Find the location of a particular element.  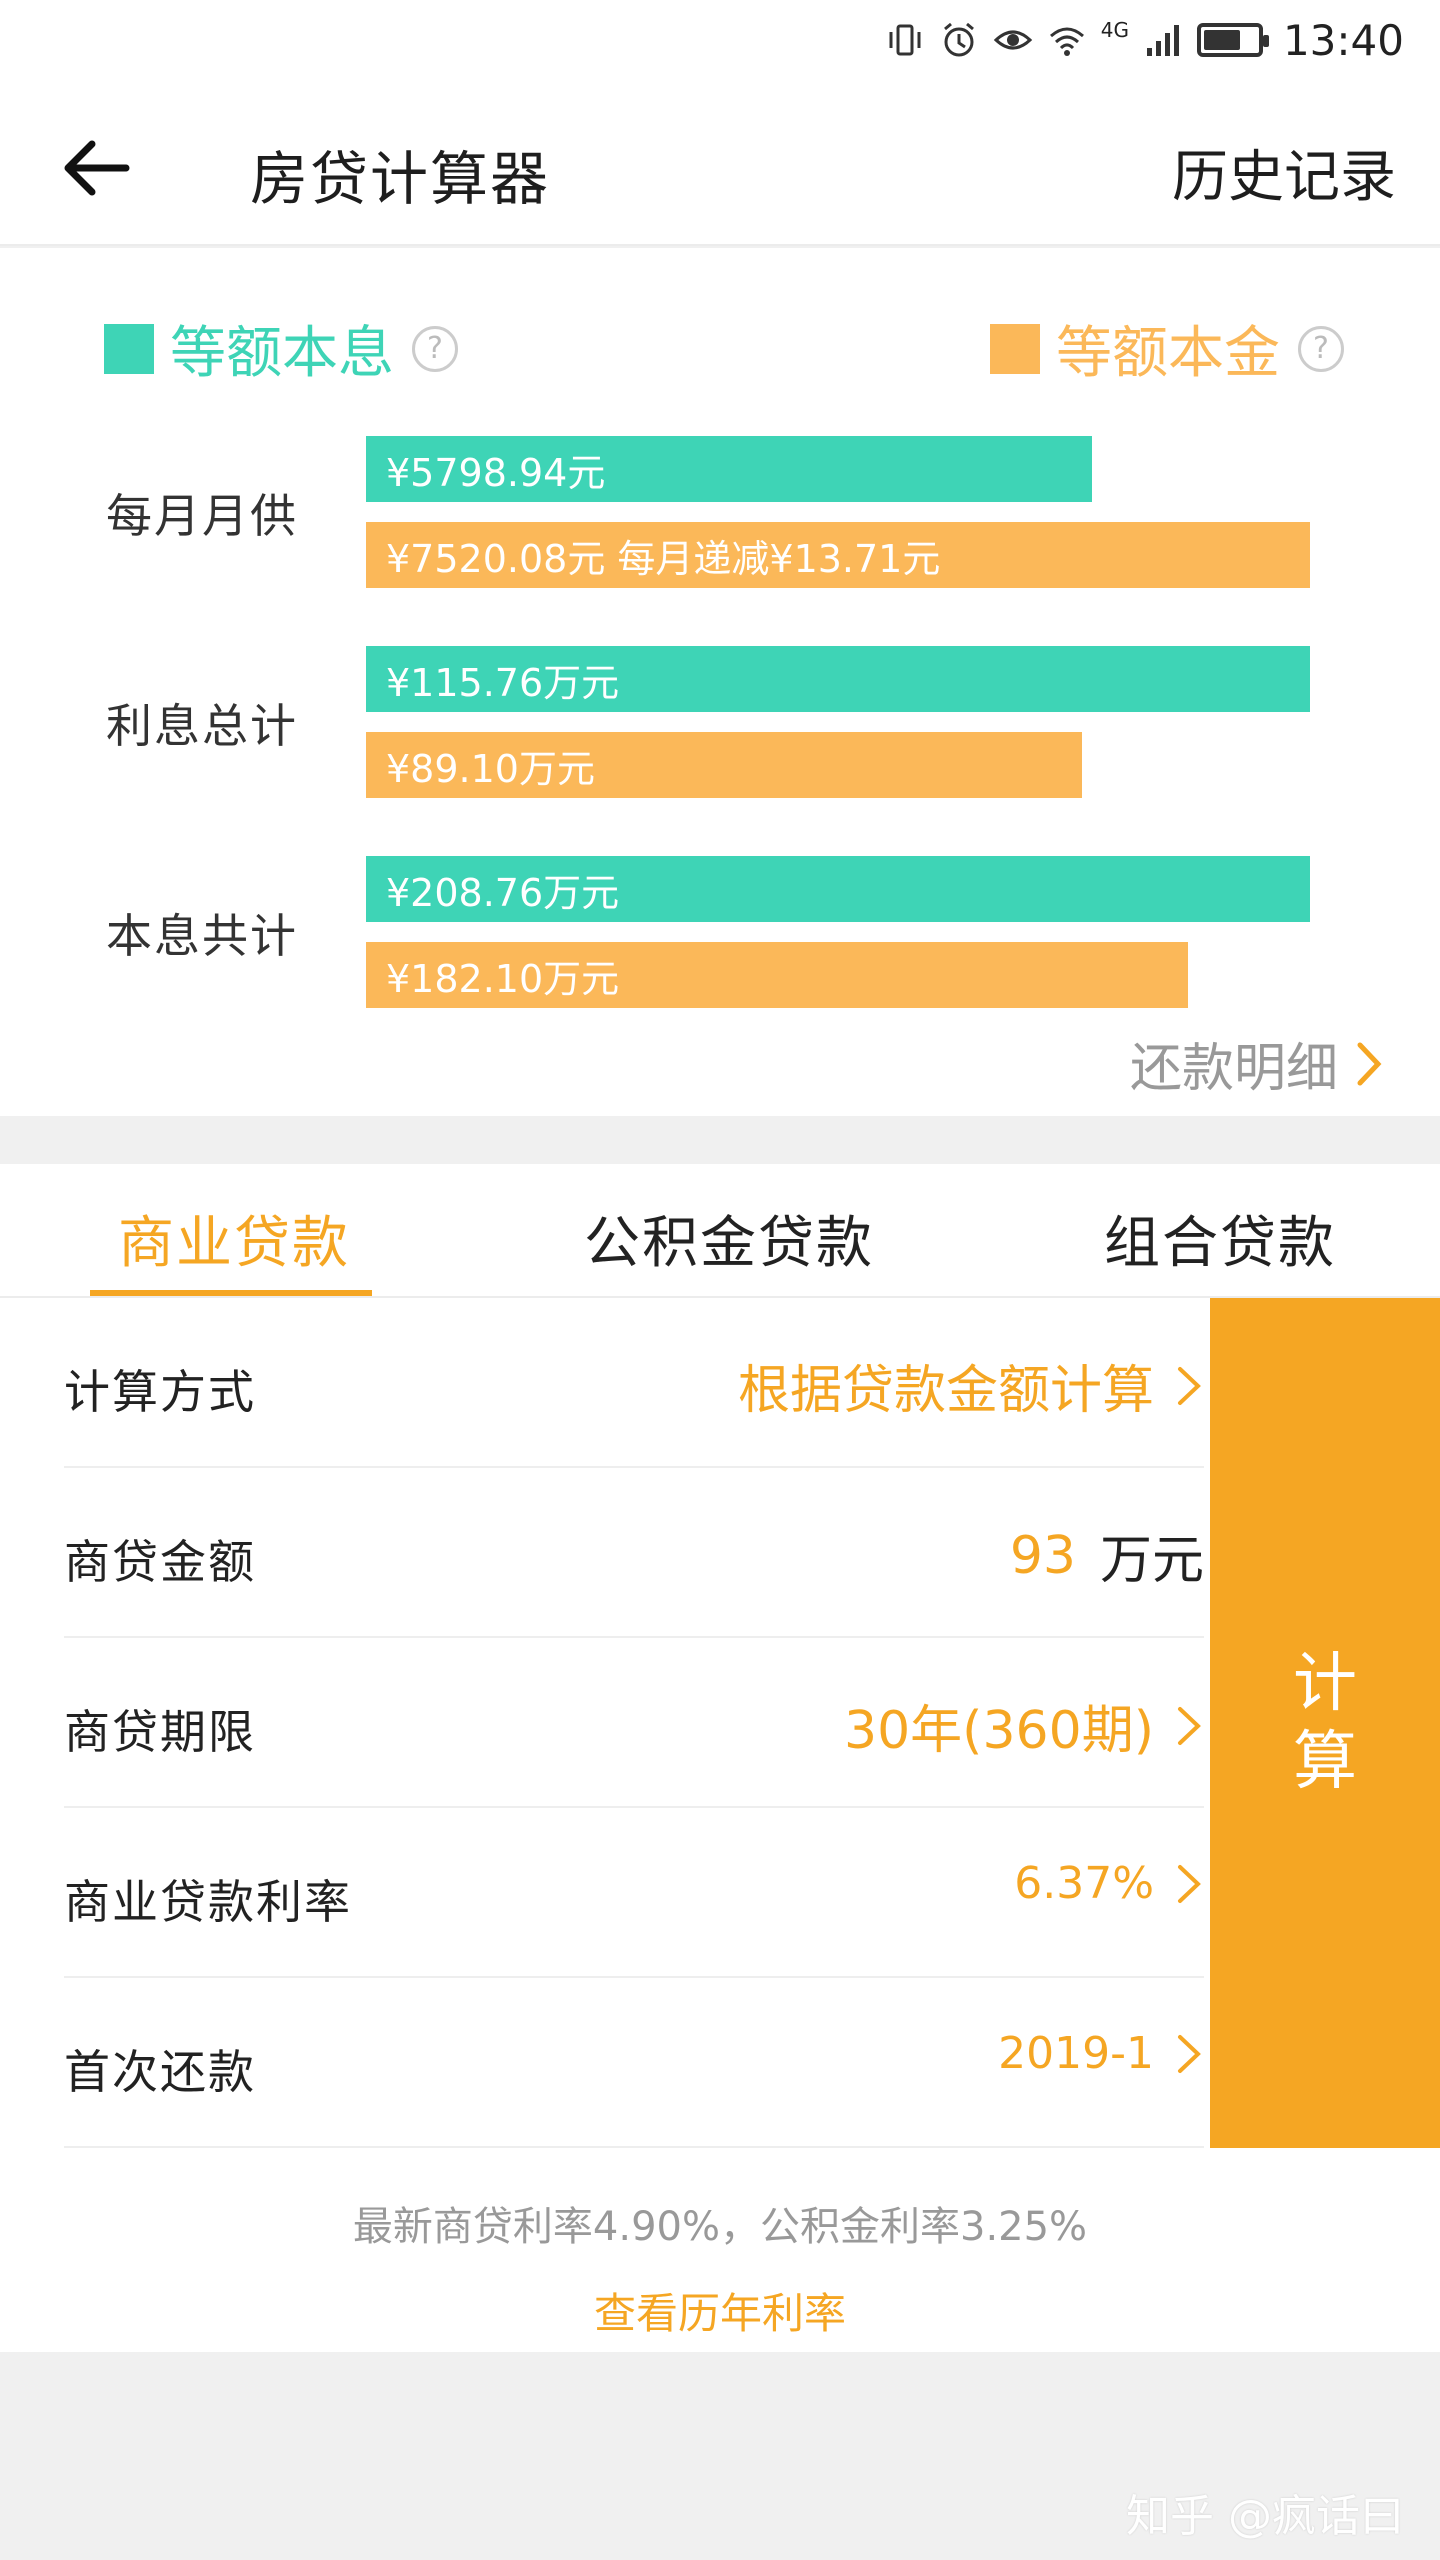

loan-type-tabs: 商业贷款 公积金贷款 组合贷款 is located at coordinates (720, 1231).